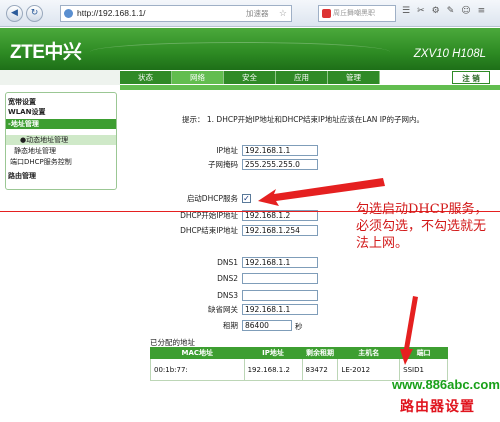 Image resolution: width=500 pixels, height=422 pixels. Describe the element at coordinates (283, 13) in the screenshot. I see `star-icon: ☆` at that location.